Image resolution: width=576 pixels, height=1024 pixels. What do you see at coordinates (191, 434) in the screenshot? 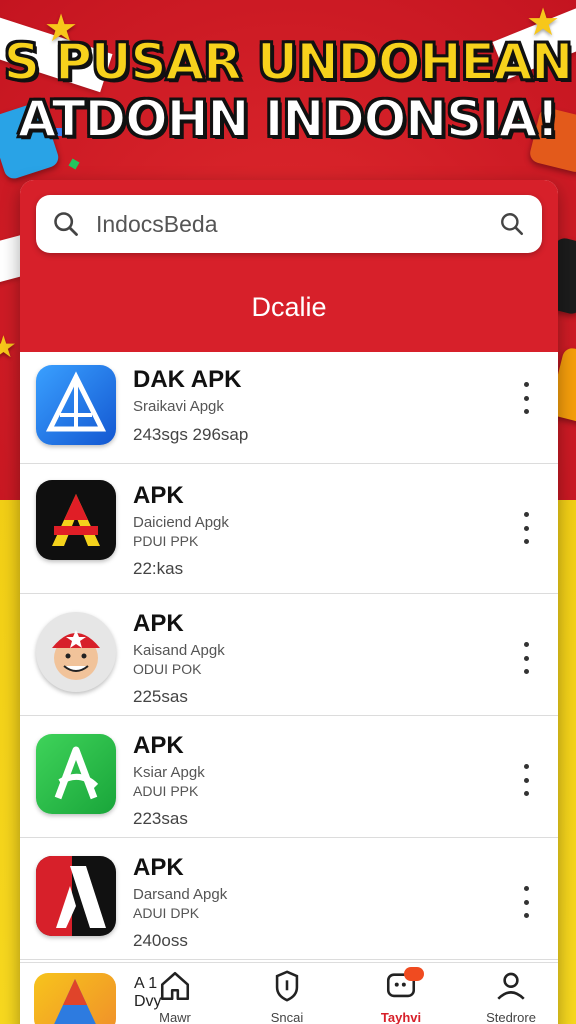
I see `app-meta: 243sgs 296sap` at bounding box center [191, 434].